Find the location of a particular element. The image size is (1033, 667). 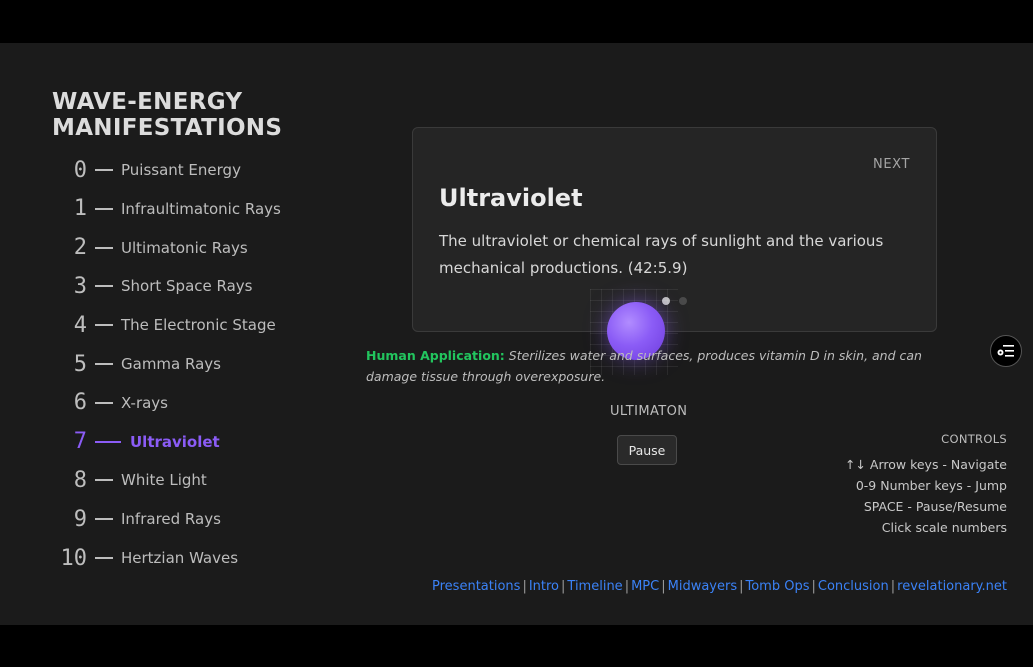

control-hint: ↑↓ Arrow keys - Navigate is located at coordinates (925, 464).